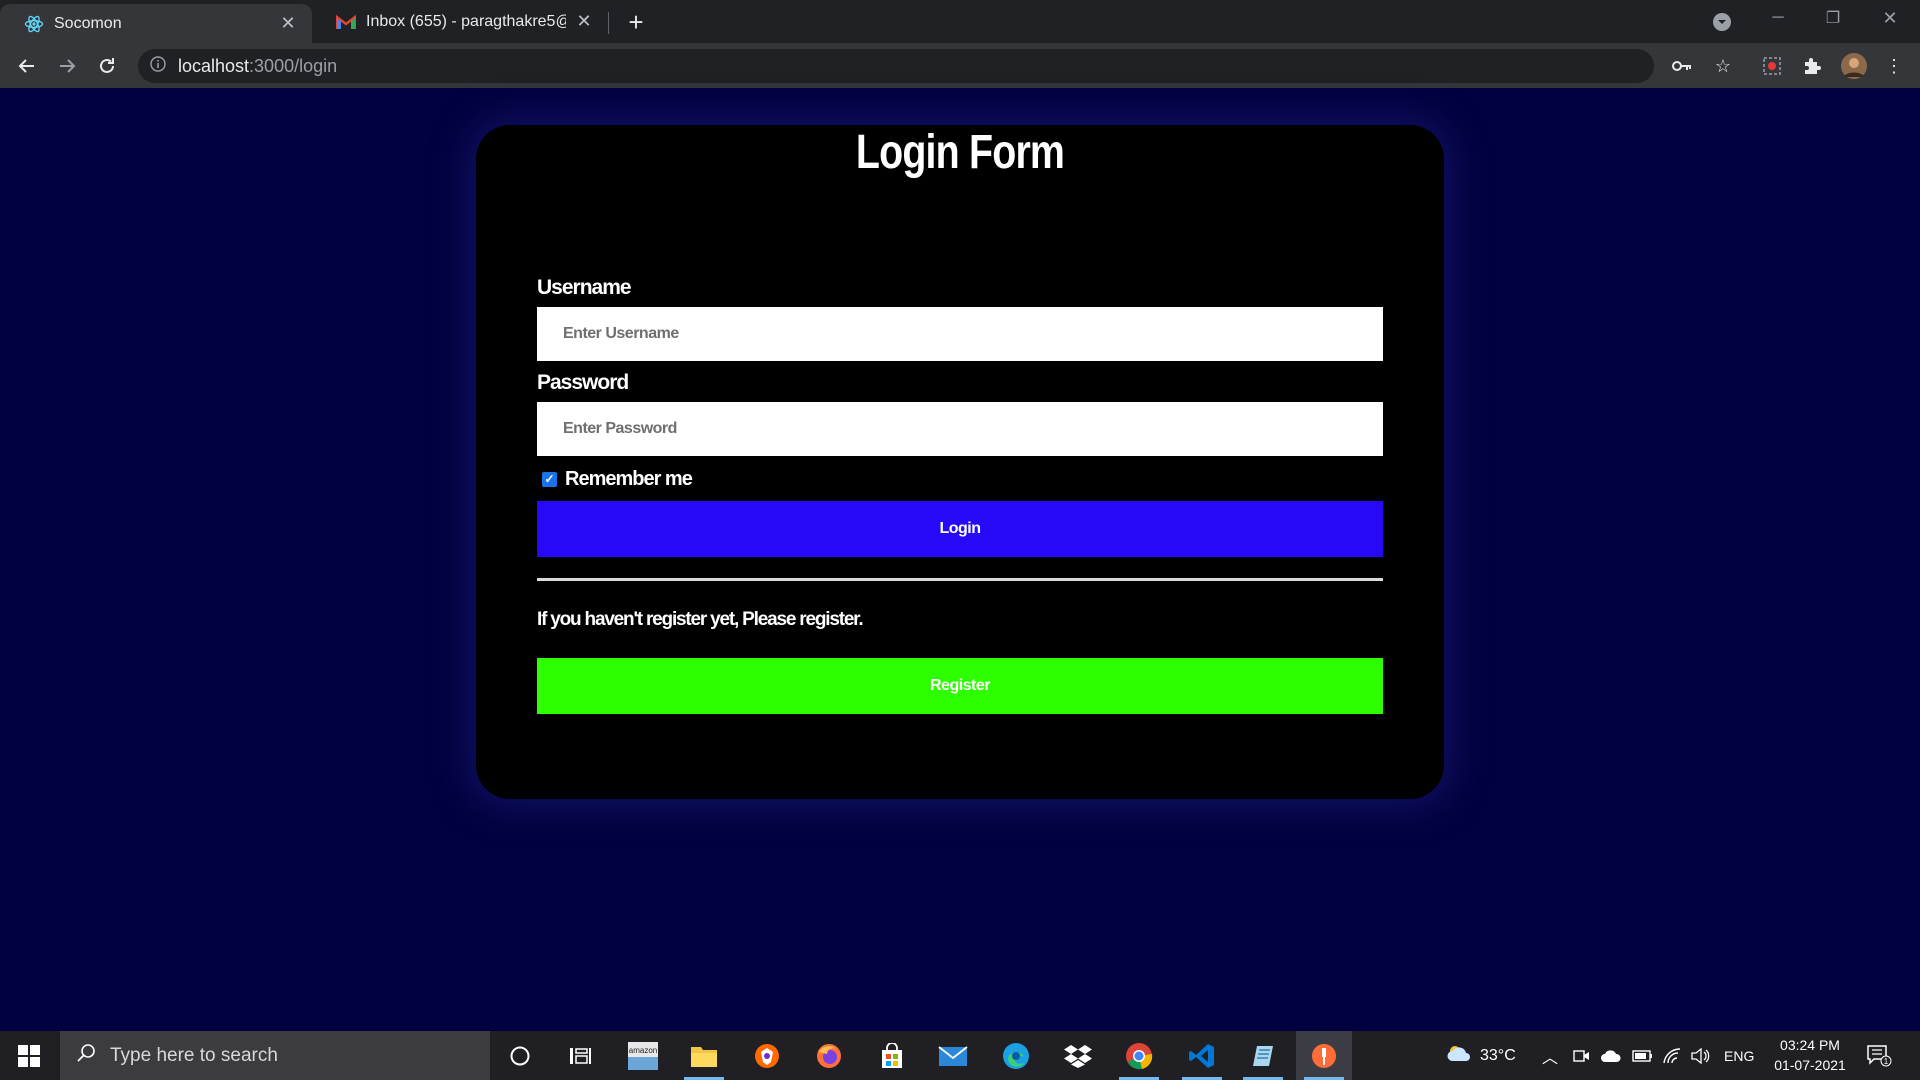  I want to click on remember-me-label: Remember me, so click(629, 479).